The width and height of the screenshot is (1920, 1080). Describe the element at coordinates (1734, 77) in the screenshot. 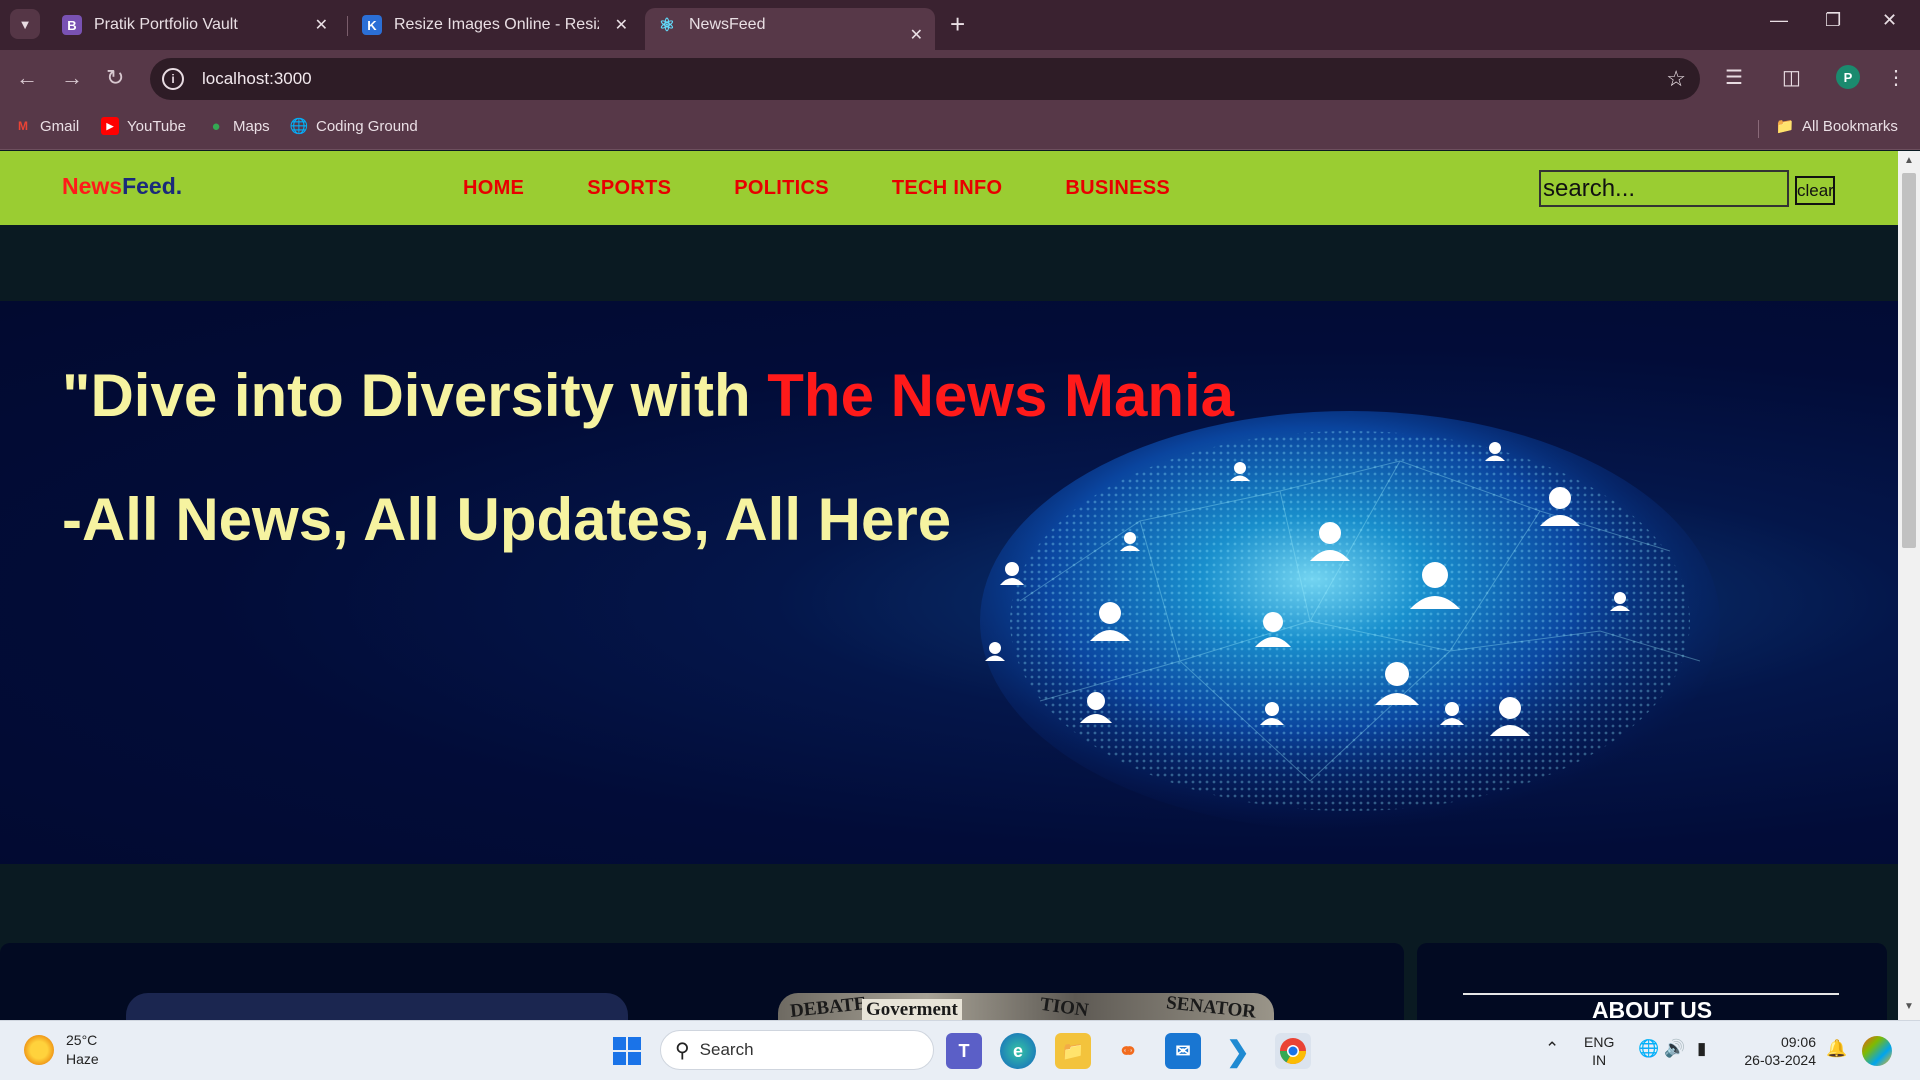

I see `extensions-icon: ☰` at that location.